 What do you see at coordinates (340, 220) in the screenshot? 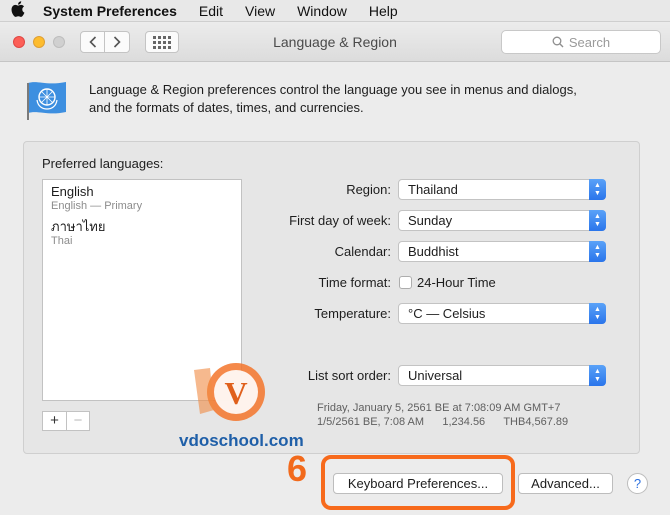
I see `first-day-label: First day of week:` at bounding box center [340, 220].